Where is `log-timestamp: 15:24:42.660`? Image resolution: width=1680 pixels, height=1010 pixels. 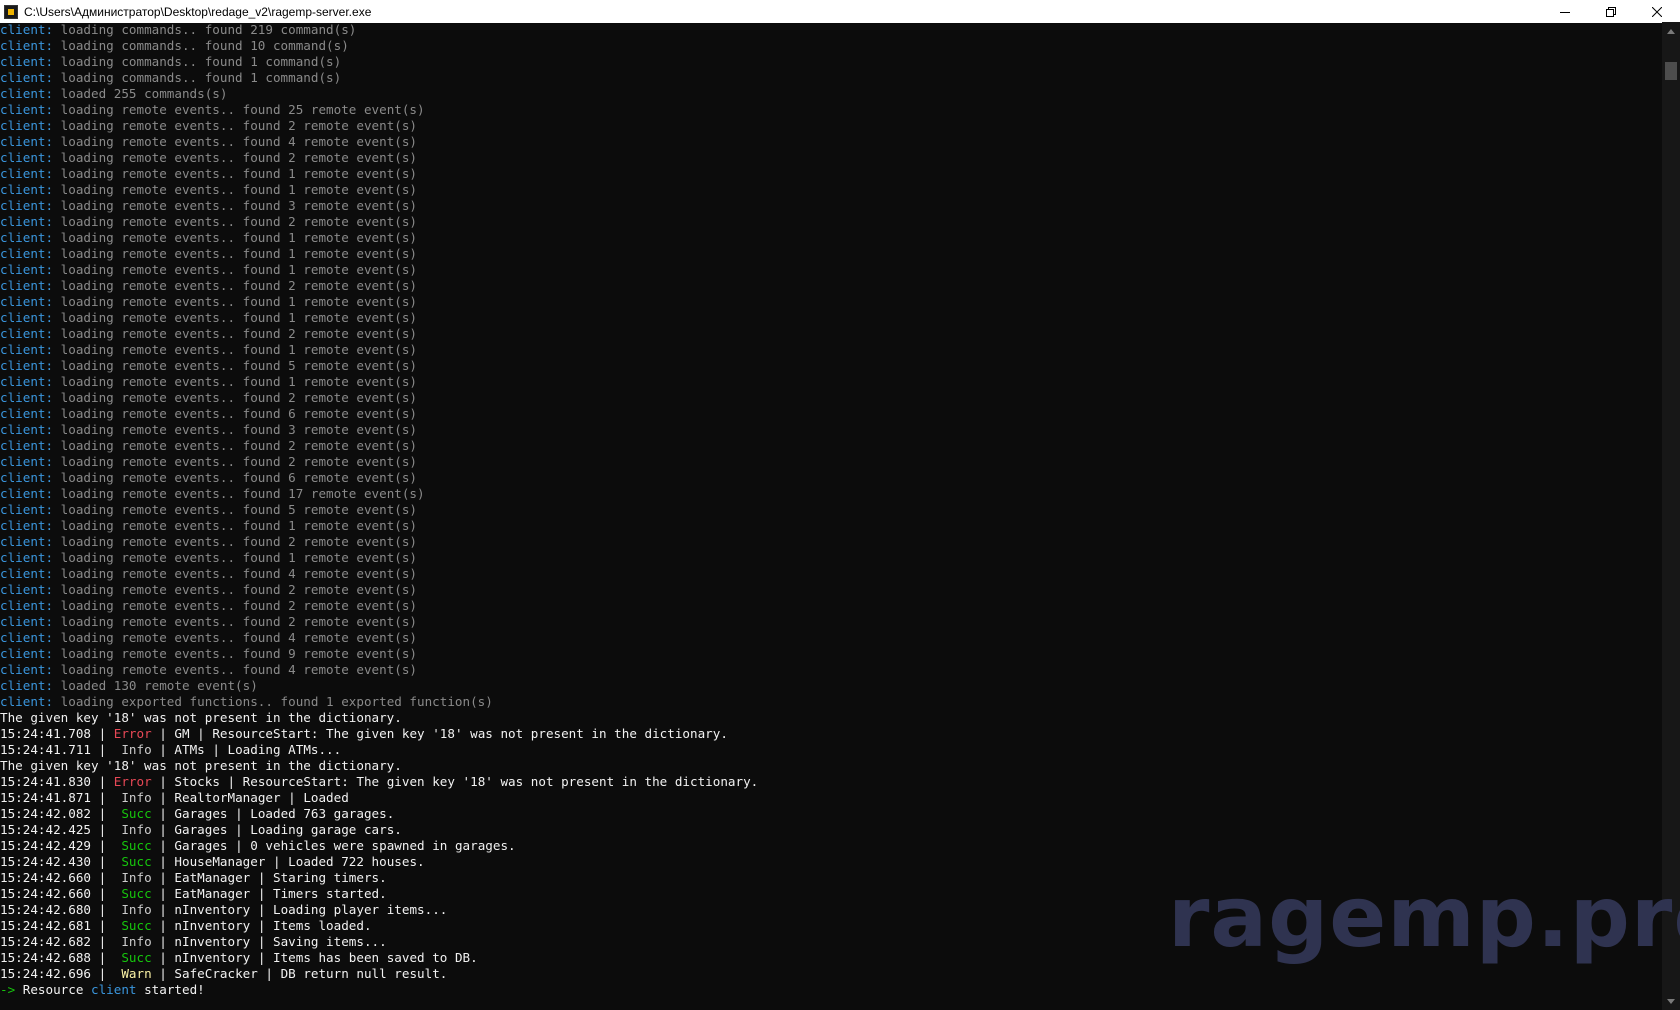 log-timestamp: 15:24:42.660 is located at coordinates (45, 893).